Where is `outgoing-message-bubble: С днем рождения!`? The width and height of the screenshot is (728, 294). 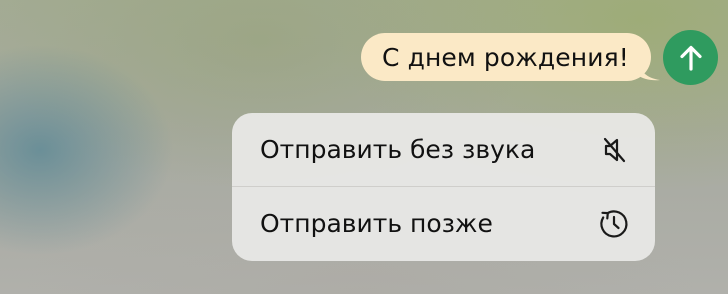
outgoing-message-bubble: С днем рождения! is located at coordinates (510, 57).